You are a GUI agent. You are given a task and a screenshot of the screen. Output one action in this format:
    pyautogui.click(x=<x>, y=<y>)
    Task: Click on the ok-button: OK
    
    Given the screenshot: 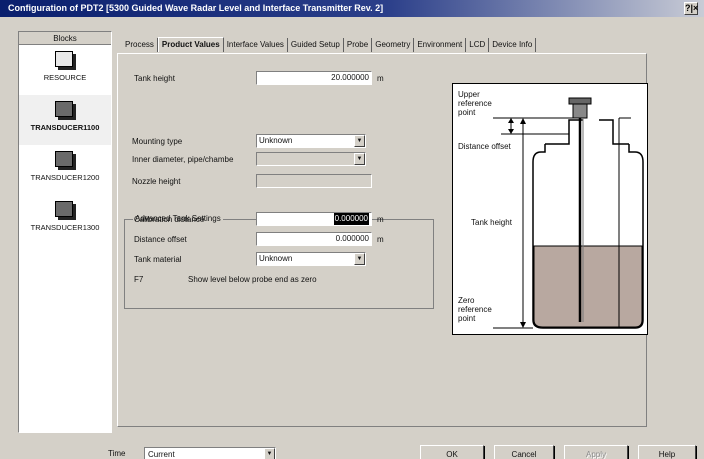 What is the action you would take?
    pyautogui.click(x=452, y=452)
    